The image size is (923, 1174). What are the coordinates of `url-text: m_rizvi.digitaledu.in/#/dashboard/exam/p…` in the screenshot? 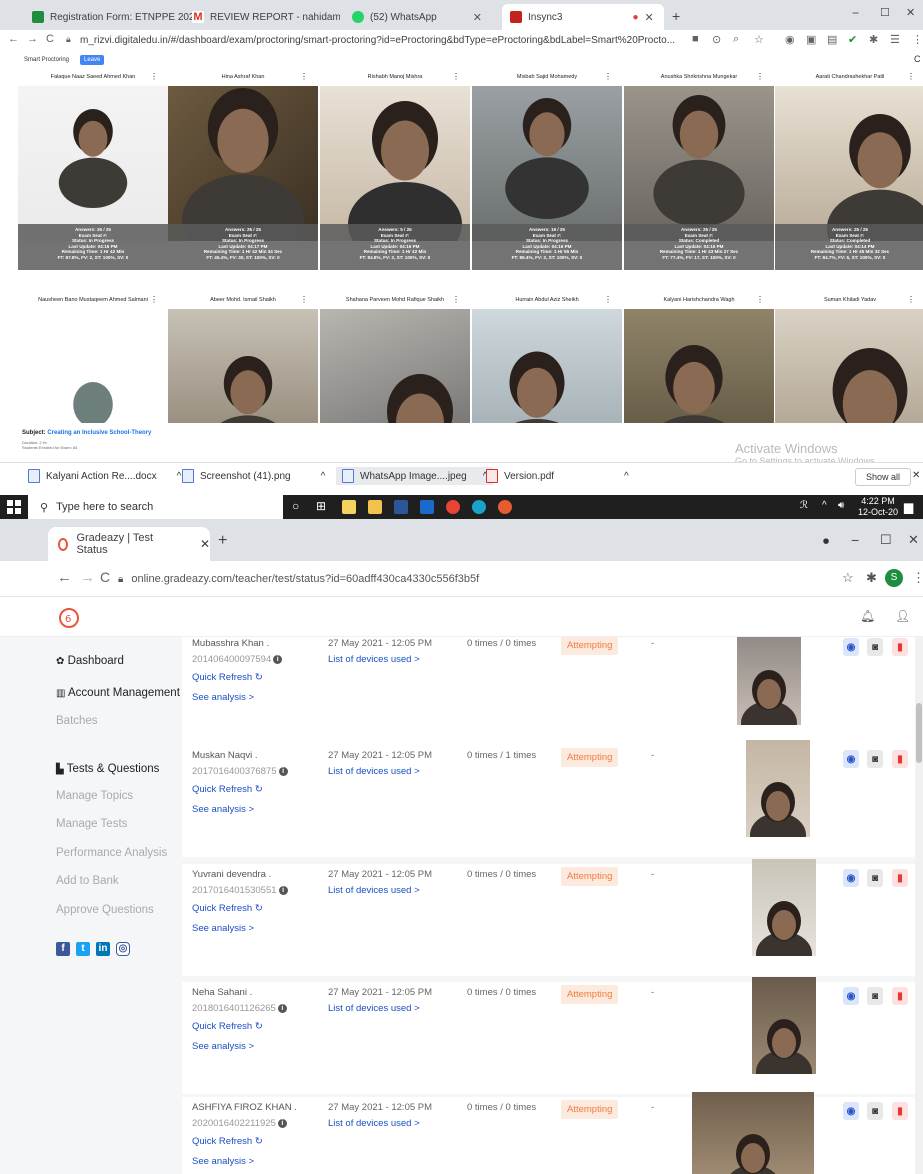 It's located at (382, 40).